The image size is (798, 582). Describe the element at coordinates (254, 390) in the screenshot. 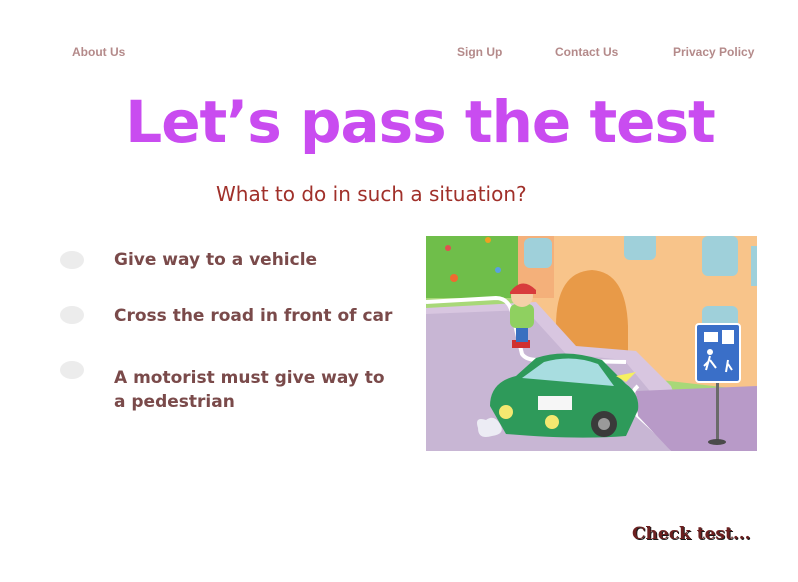

I see `option-3-label: A motorist must give way to a pedestrian` at that location.